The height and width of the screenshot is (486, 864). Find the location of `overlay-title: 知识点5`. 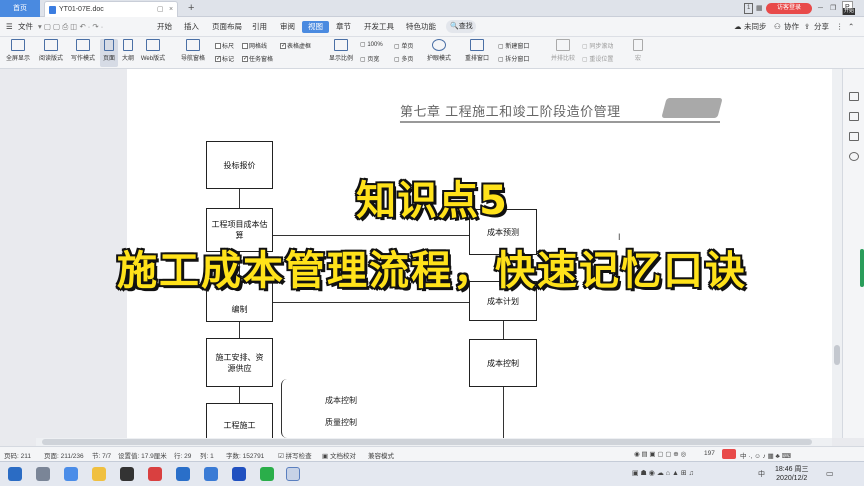

overlay-title: 知识点5 is located at coordinates (432, 201).